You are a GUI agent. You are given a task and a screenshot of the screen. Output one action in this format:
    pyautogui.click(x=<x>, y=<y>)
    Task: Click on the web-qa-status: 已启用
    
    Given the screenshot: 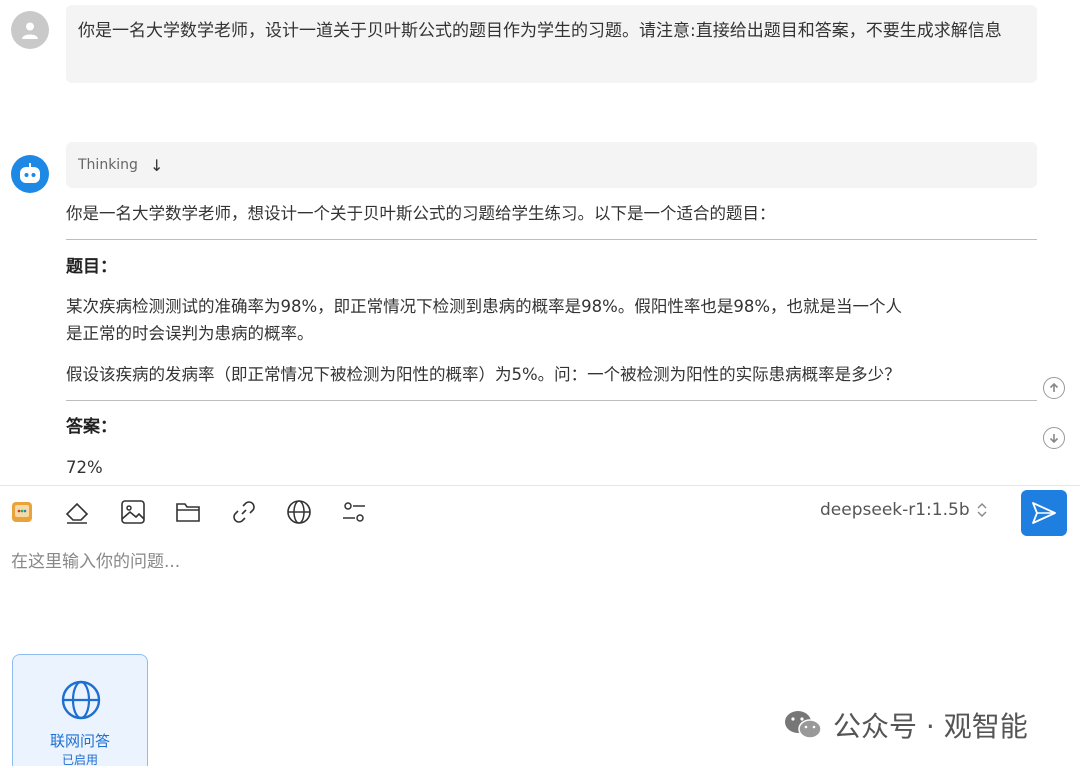 What is the action you would take?
    pyautogui.click(x=79, y=760)
    